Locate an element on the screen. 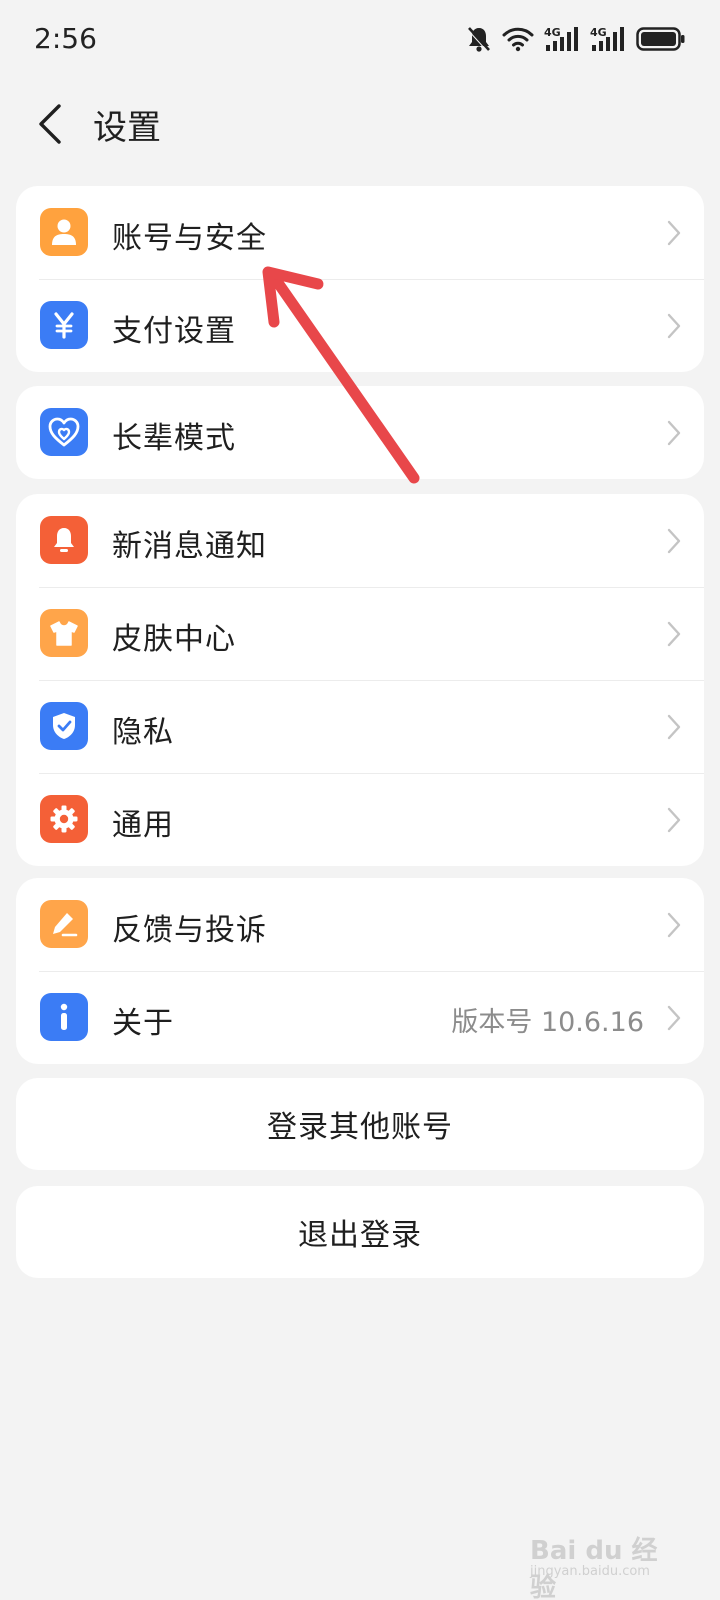 This screenshot has height=1600, width=720. status-bar: 2:56 4G 4G is located at coordinates (360, 39).